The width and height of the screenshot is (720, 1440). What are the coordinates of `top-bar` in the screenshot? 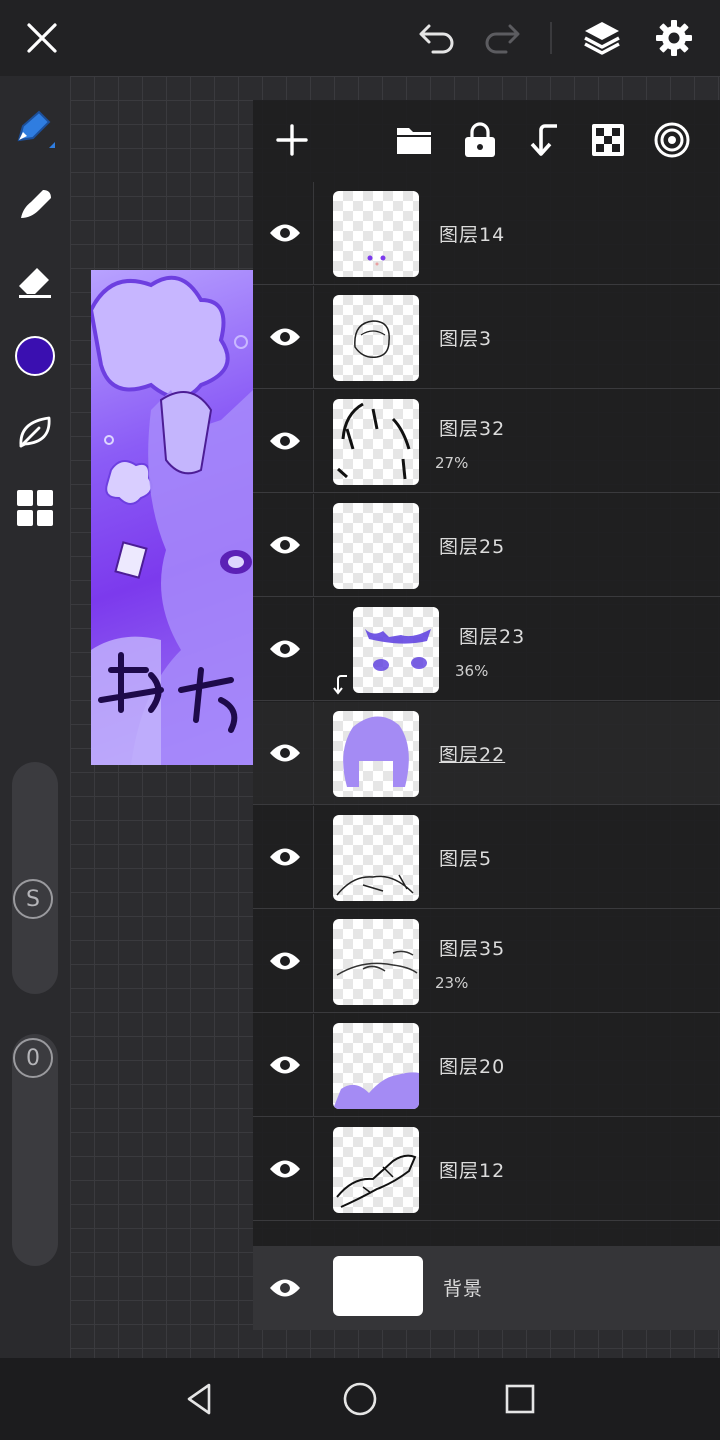 It's located at (360, 38).